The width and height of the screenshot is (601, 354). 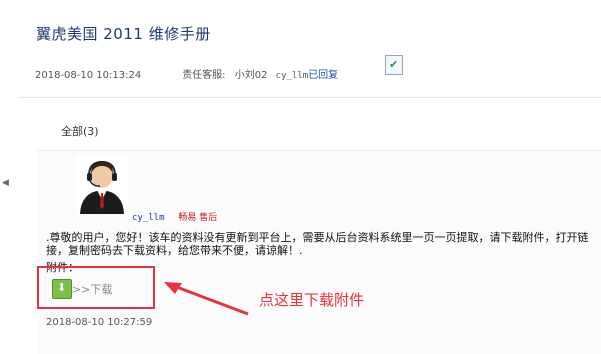 I want to click on replier-name: 畅易 售后, so click(x=198, y=218).